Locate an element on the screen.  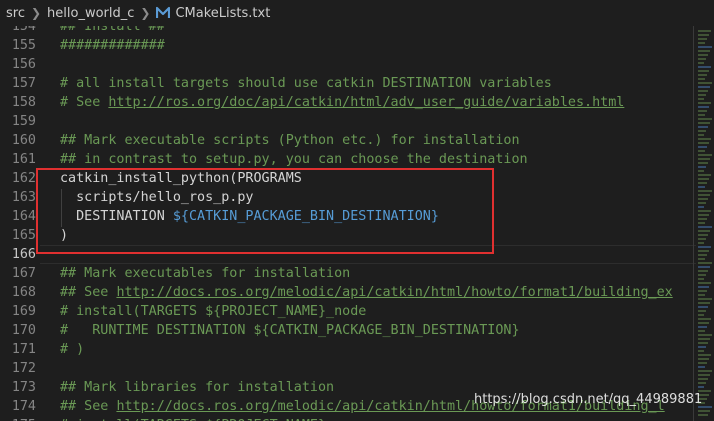
code-line: 167 ## Mark executables for installation is located at coordinates (357, 273).